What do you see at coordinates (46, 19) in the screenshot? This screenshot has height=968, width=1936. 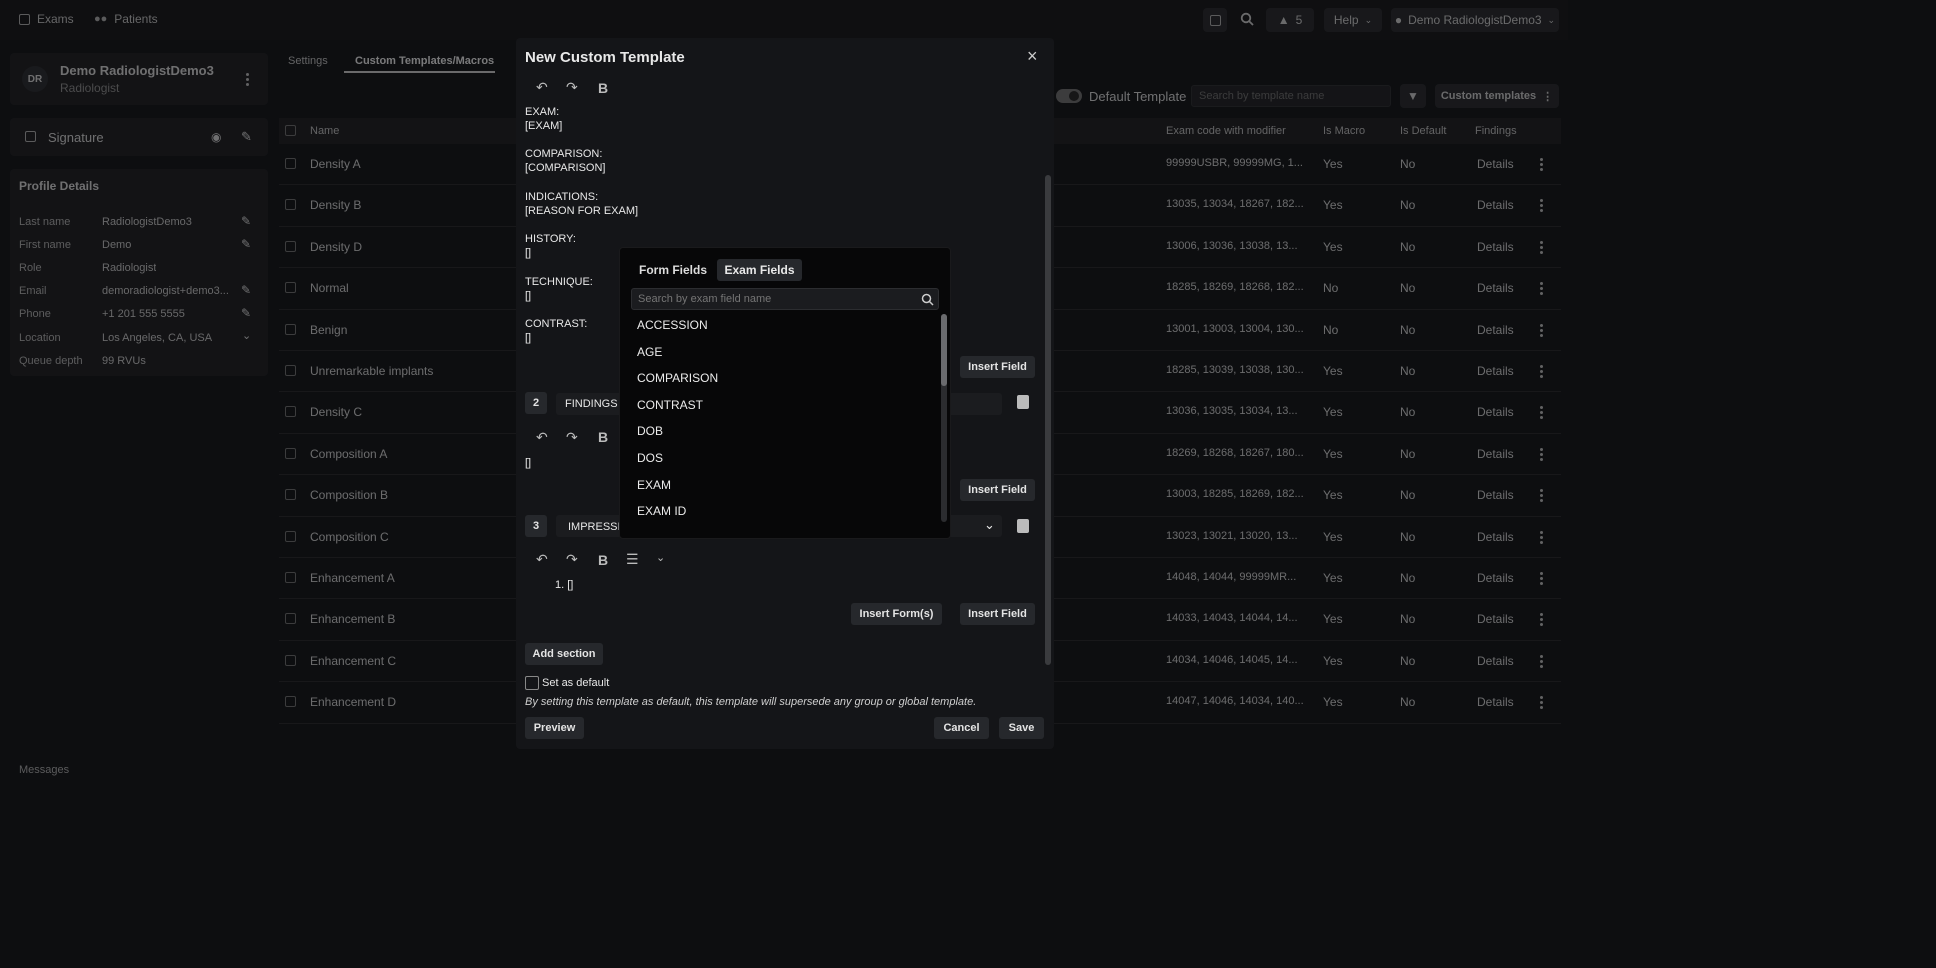 I see `nav-exams: Exams` at bounding box center [46, 19].